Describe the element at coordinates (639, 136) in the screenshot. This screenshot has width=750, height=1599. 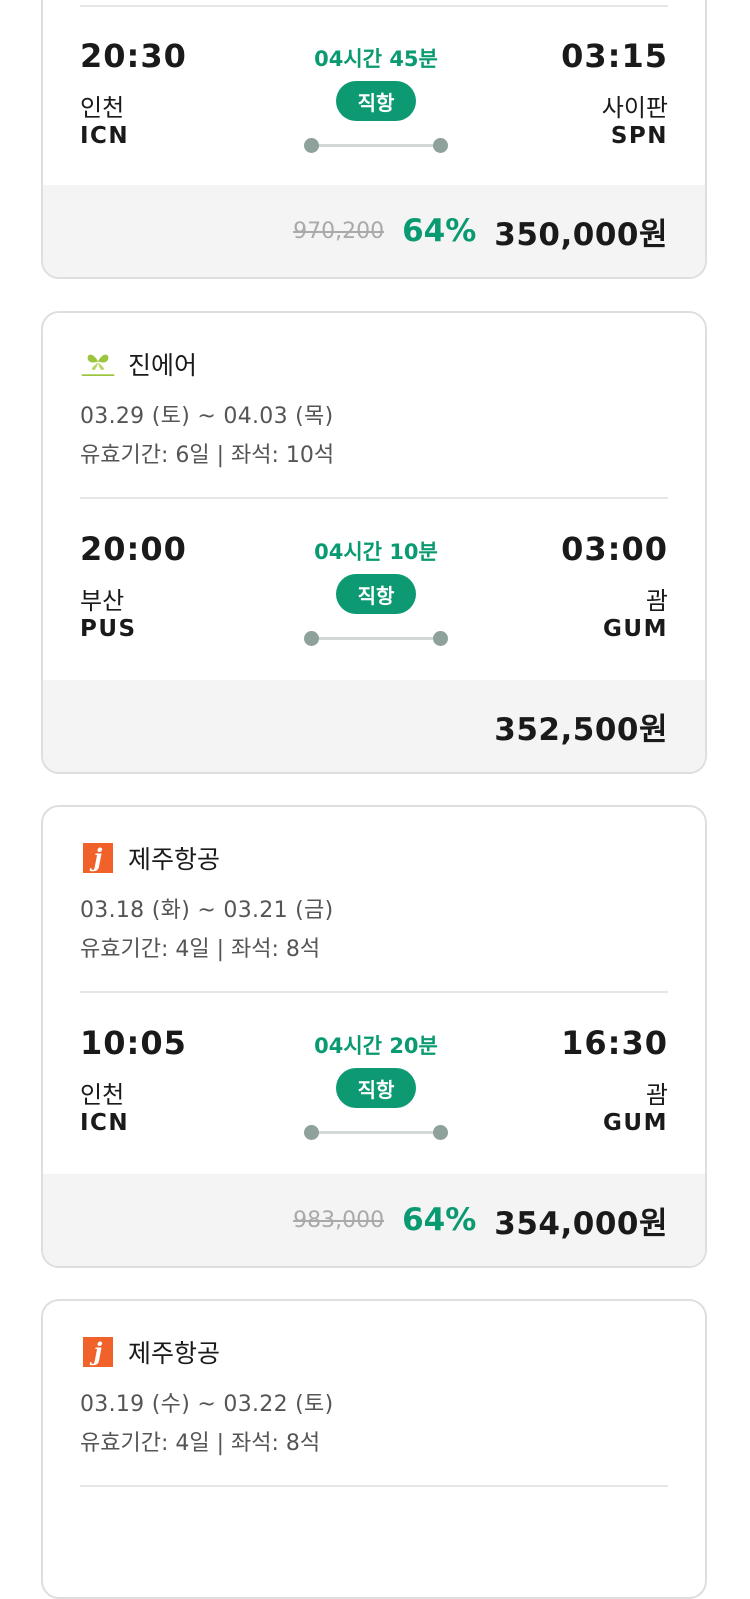
I see `arrival-code: SPN` at that location.